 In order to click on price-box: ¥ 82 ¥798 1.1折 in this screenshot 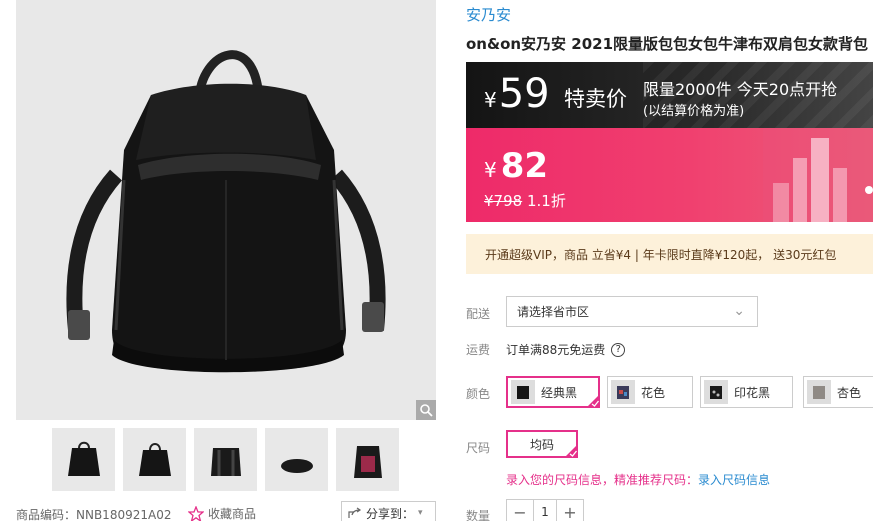, I will do `click(669, 175)`.